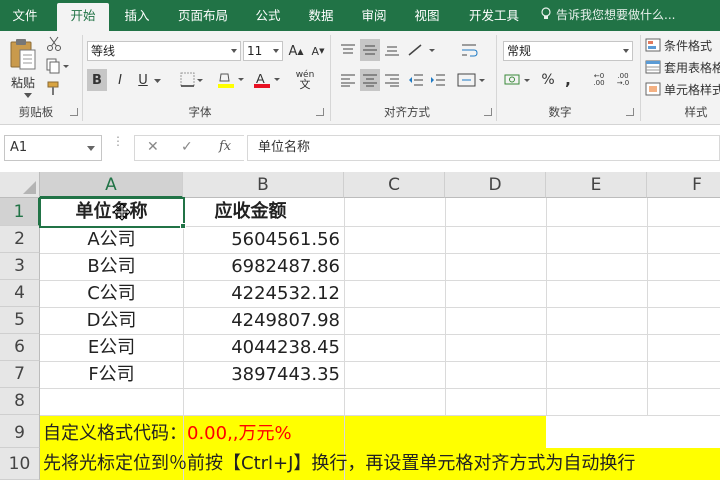 This screenshot has width=720, height=480. What do you see at coordinates (370, 80) in the screenshot?
I see `align-center-button` at bounding box center [370, 80].